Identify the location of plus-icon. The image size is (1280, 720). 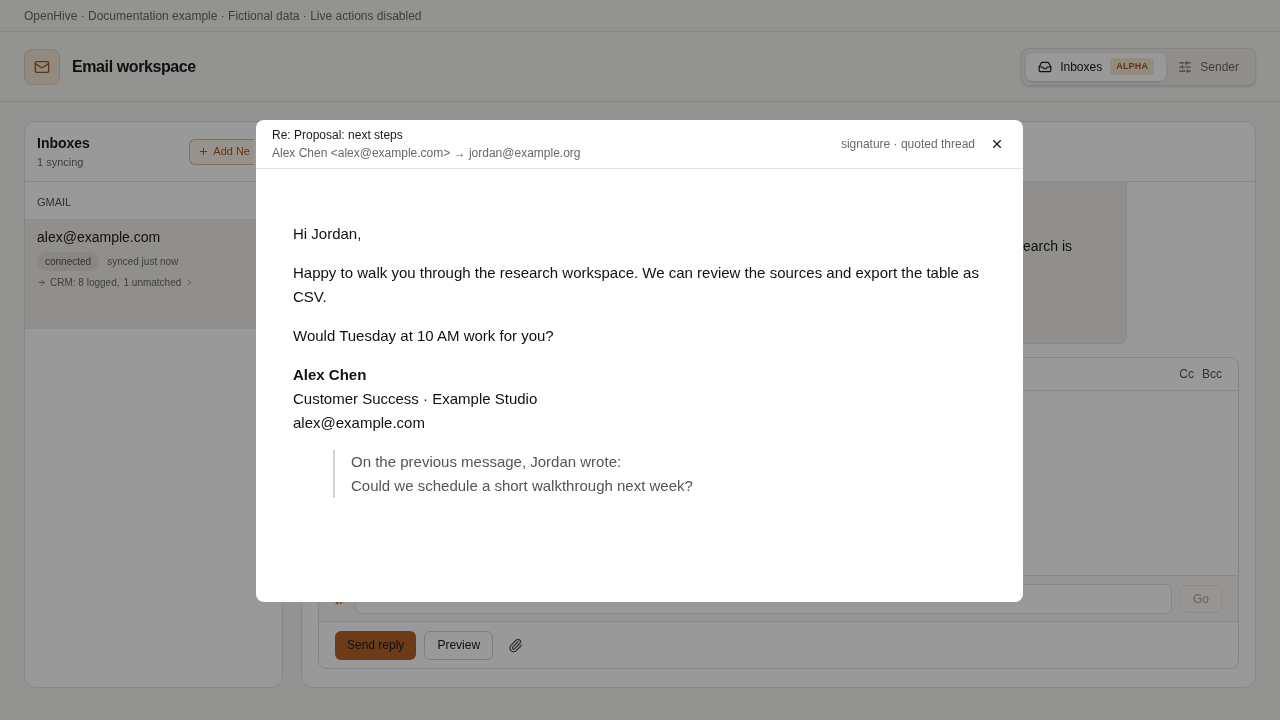
(204, 151).